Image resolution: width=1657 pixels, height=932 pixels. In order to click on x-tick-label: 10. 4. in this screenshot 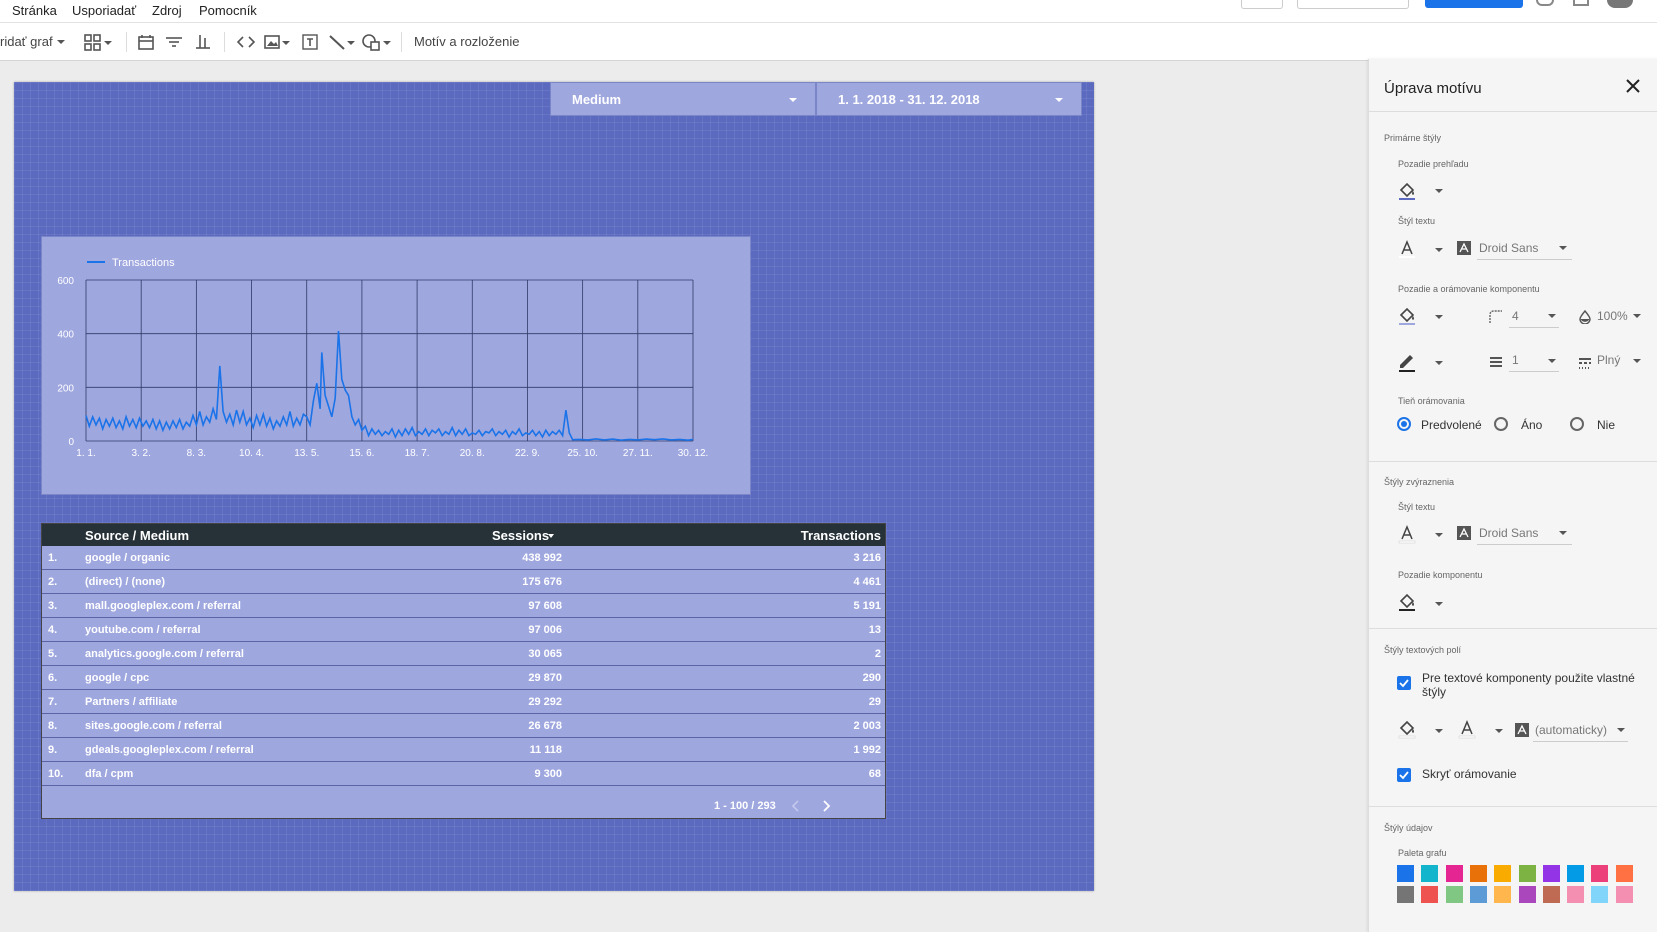, I will do `click(251, 453)`.